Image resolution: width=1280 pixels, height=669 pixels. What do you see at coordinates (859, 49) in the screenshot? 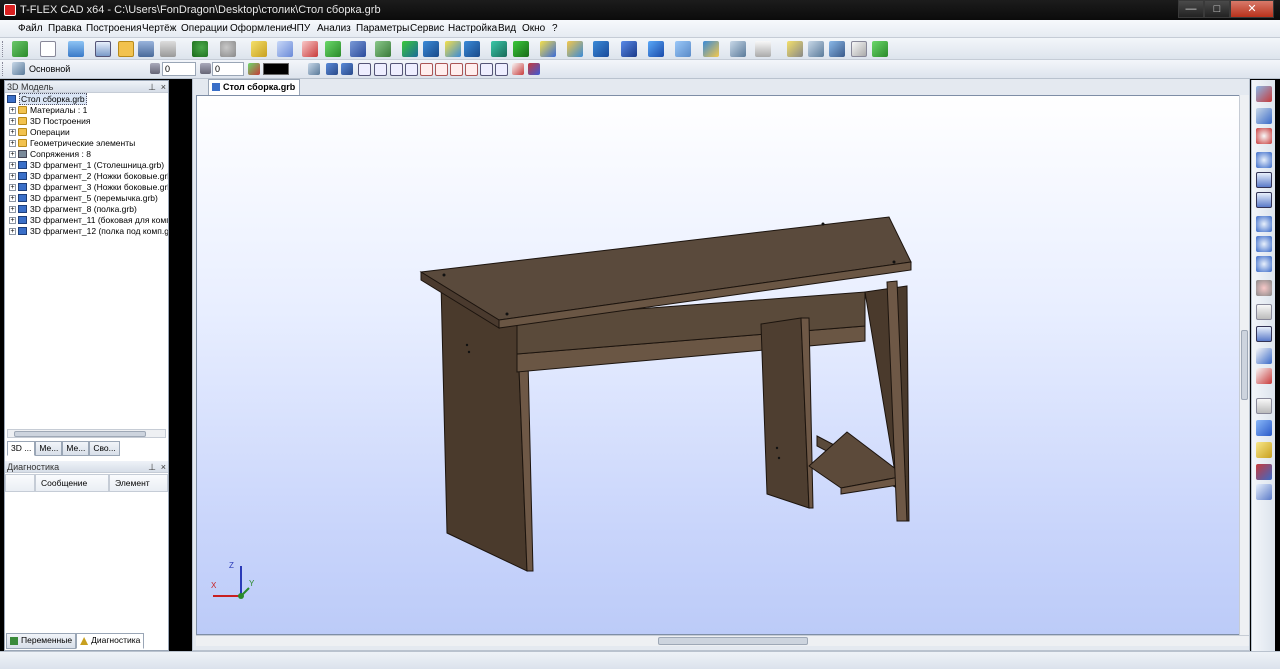
I see `clip-icon` at bounding box center [859, 49].